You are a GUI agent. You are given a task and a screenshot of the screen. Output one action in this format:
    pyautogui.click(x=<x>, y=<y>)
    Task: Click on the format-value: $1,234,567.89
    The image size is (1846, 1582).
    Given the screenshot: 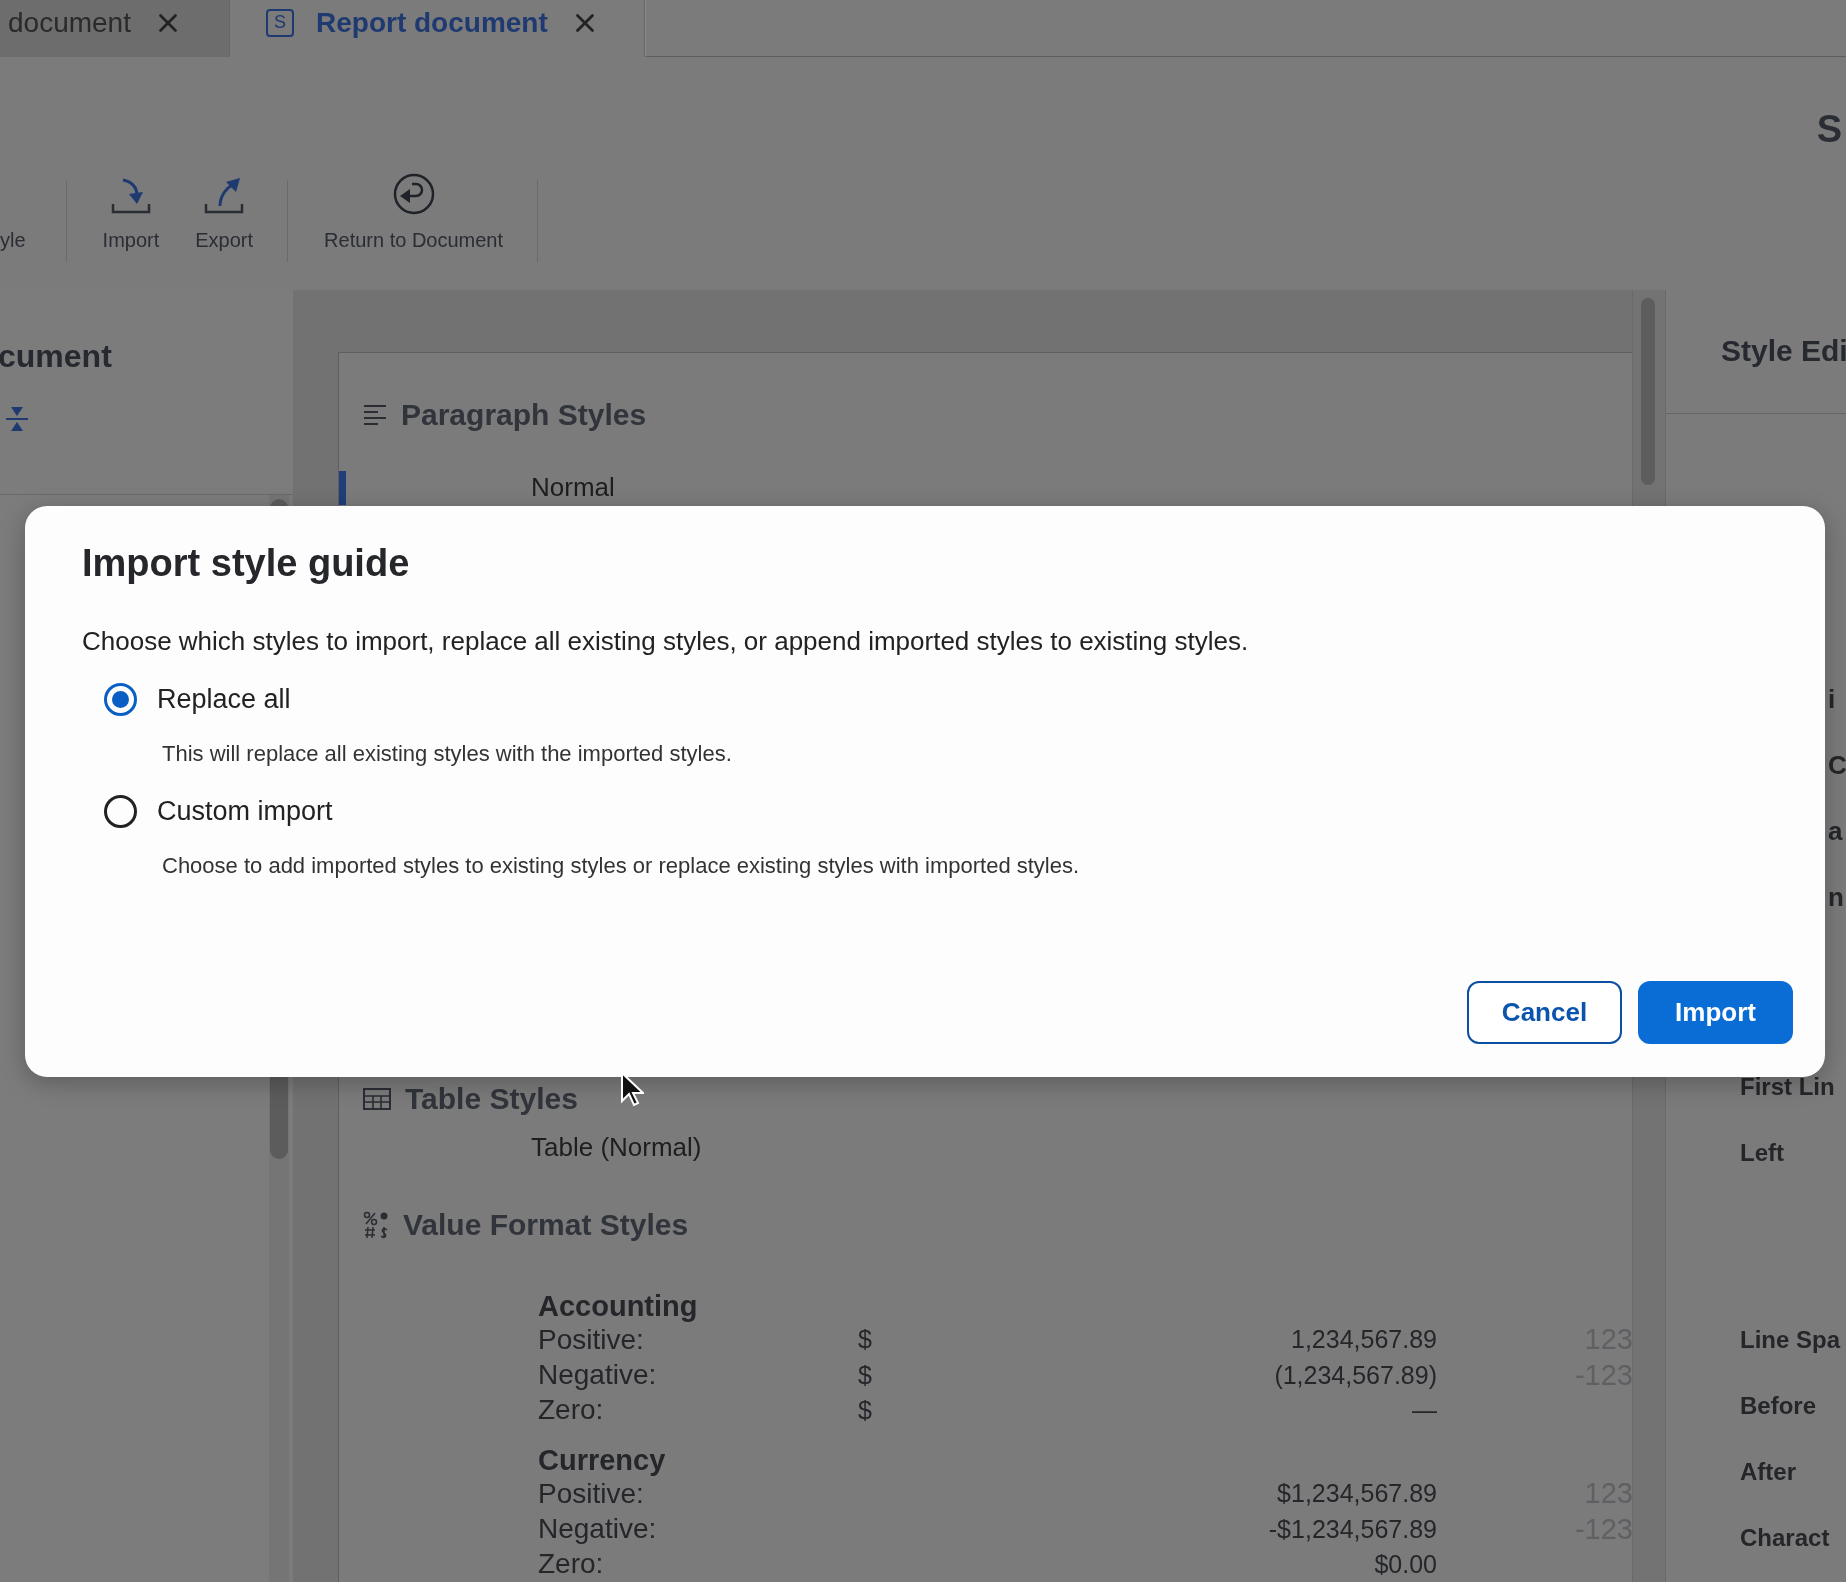 What is the action you would take?
    pyautogui.click(x=1357, y=1494)
    